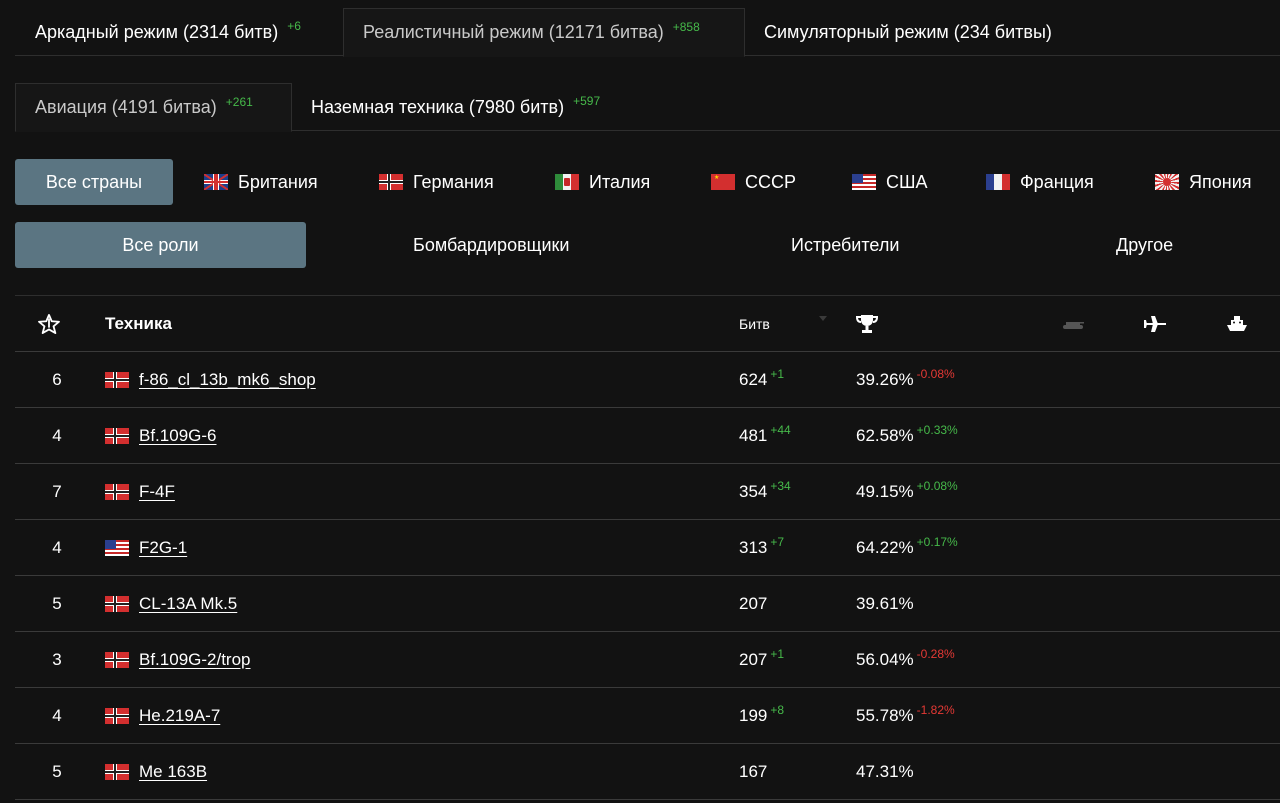  I want to click on winrate-cell: 39.61%, so click(885, 604).